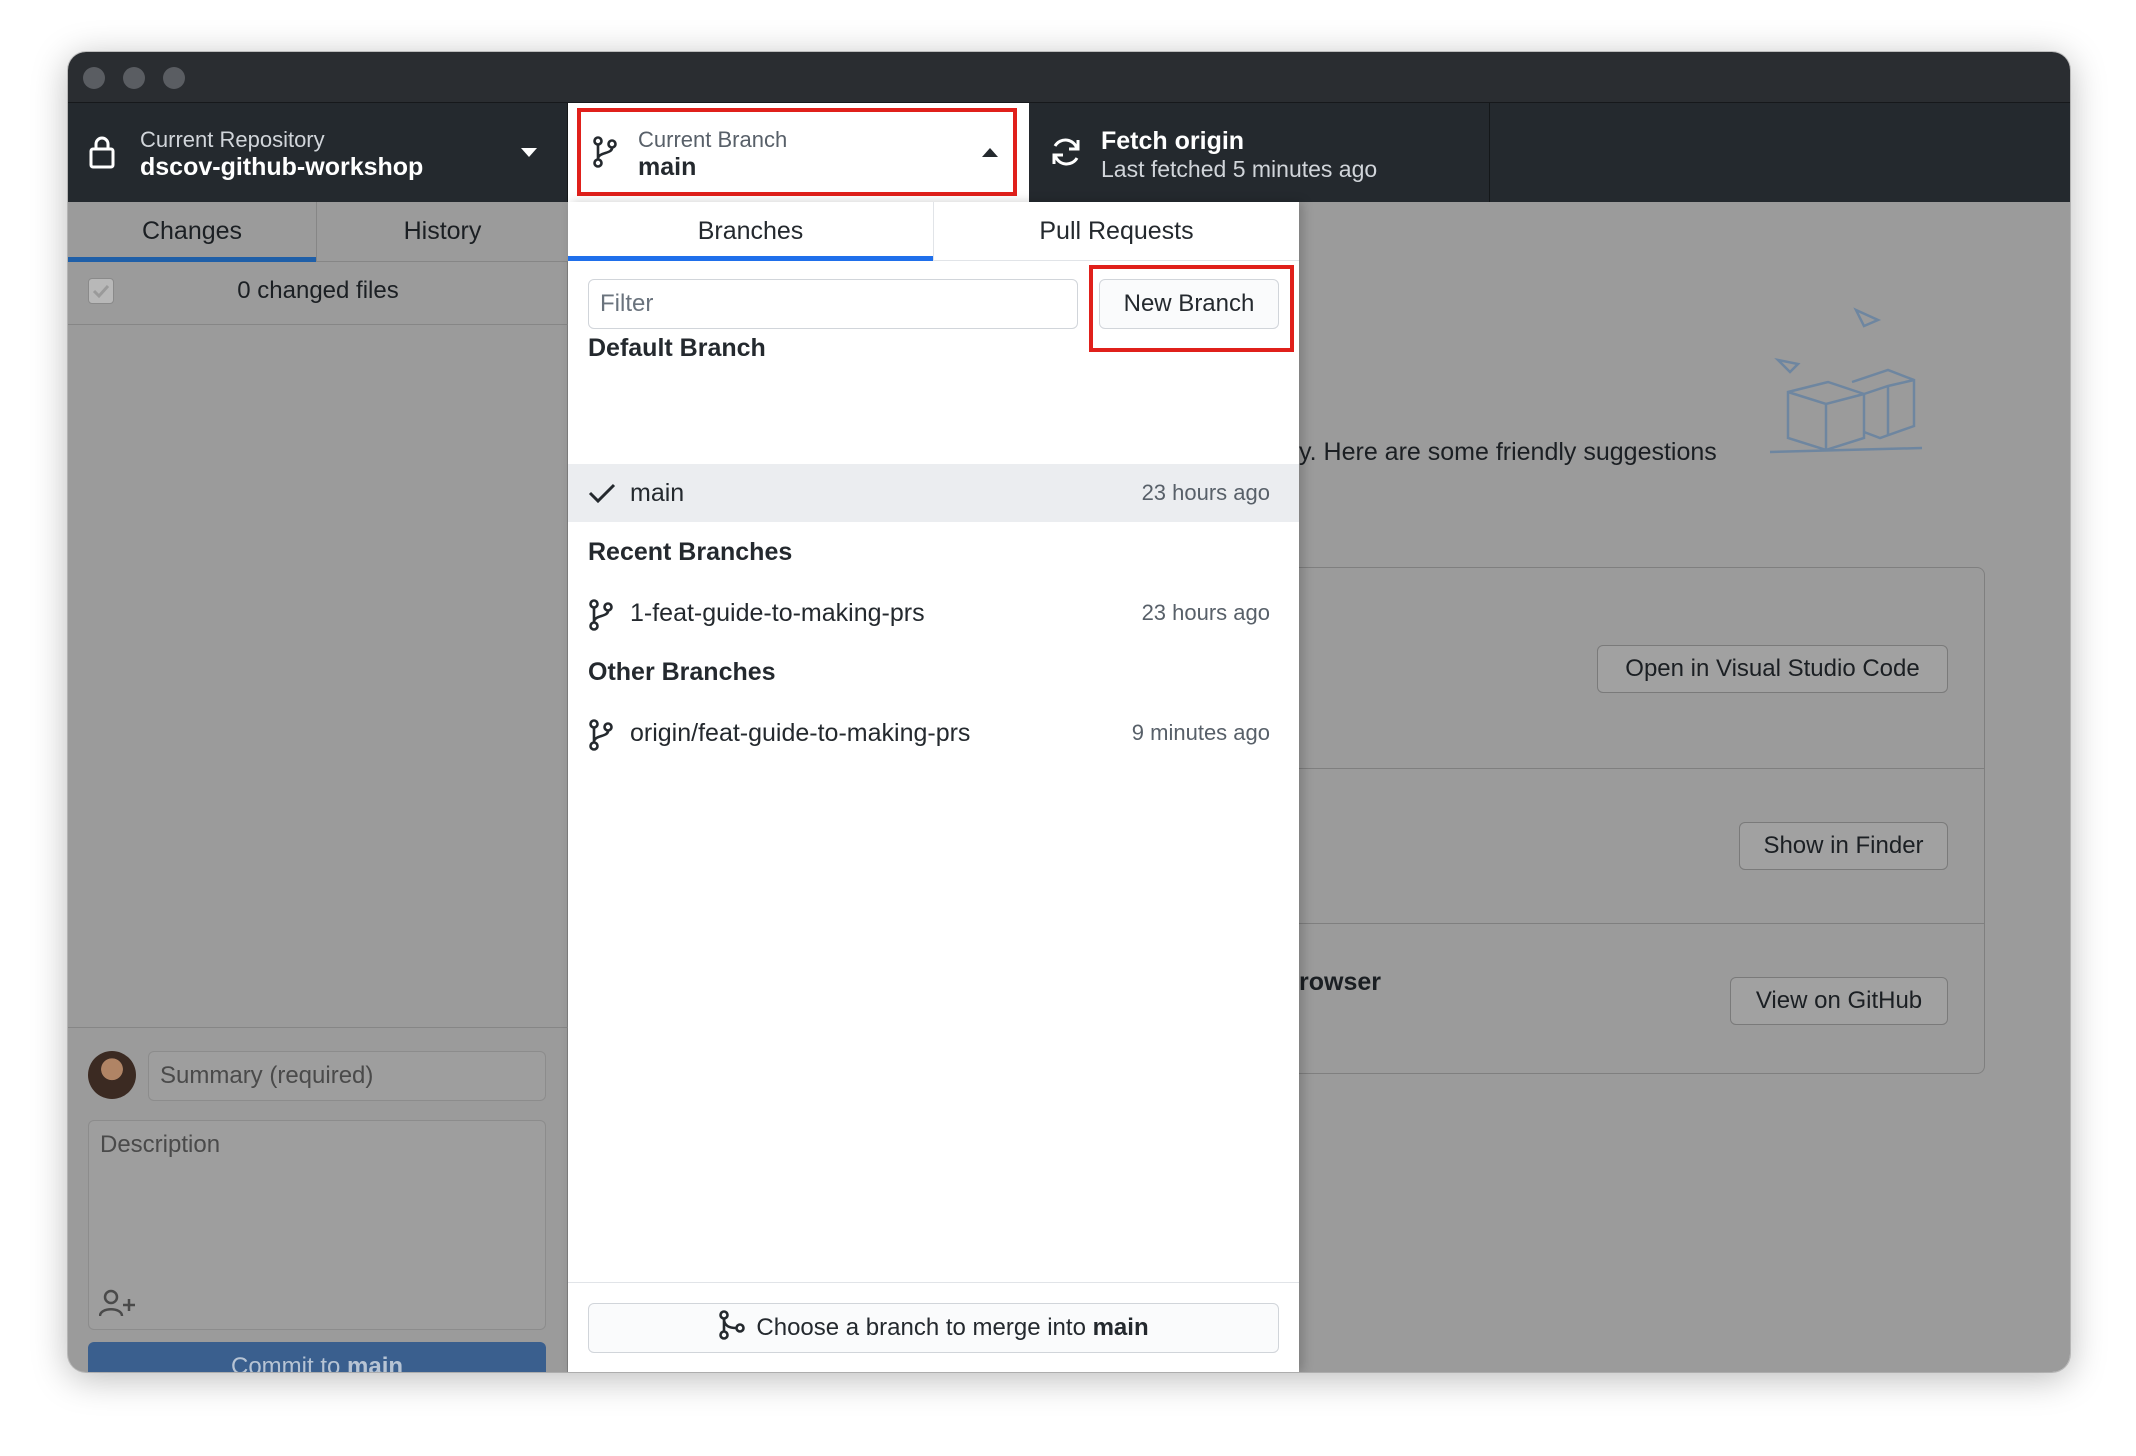  I want to click on fetch-subtitle: Last fetched 5 minutes ago, so click(1239, 169).